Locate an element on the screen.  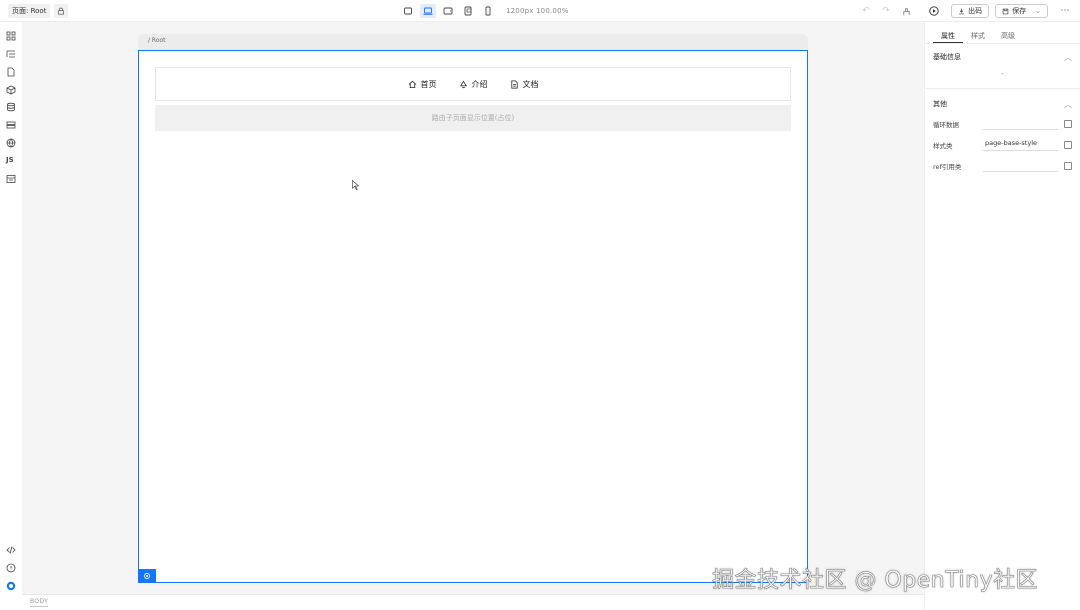
device-switcher: 1200px 100.00% is located at coordinates (484, 11).